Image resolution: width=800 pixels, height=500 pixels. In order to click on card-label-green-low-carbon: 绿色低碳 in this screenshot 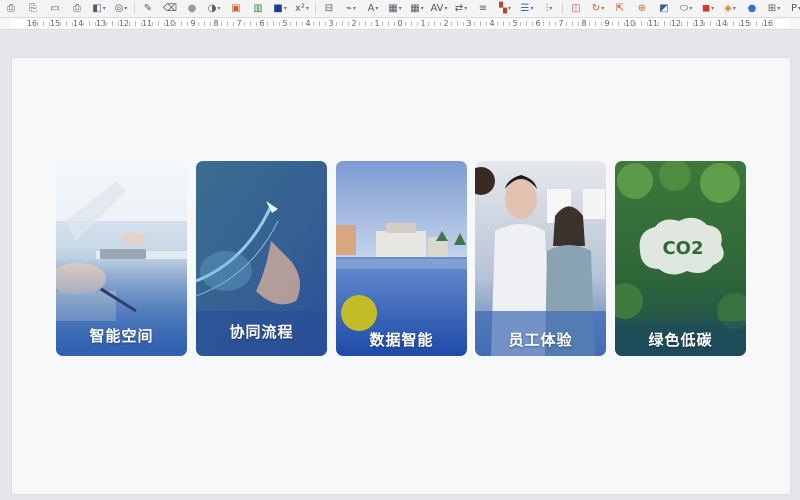, I will do `click(680, 340)`.